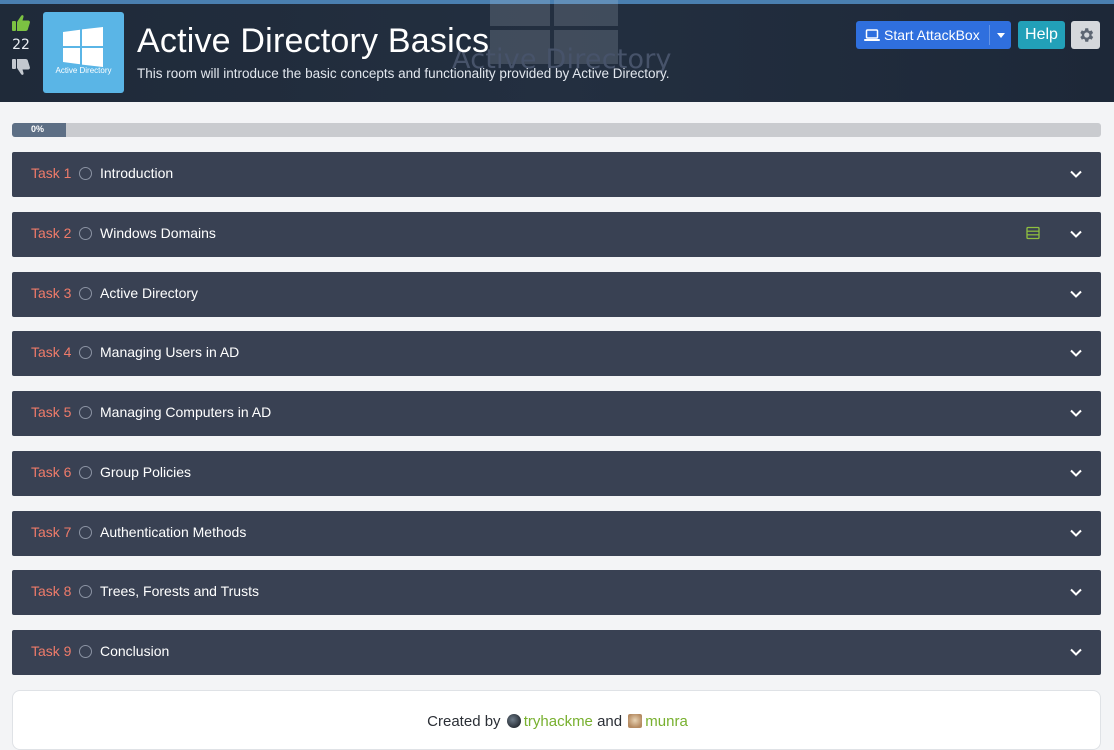 Image resolution: width=1114 pixels, height=750 pixels. Describe the element at coordinates (1033, 232) in the screenshot. I see `list-icon` at that location.